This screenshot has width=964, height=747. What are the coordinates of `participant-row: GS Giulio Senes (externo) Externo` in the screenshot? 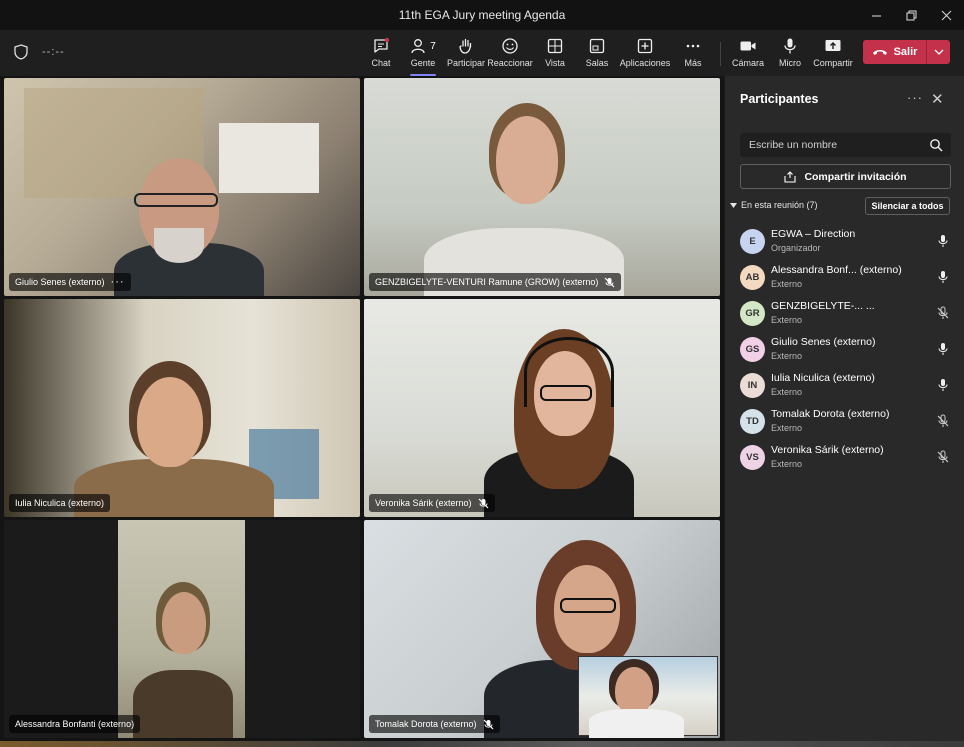 It's located at (844, 349).